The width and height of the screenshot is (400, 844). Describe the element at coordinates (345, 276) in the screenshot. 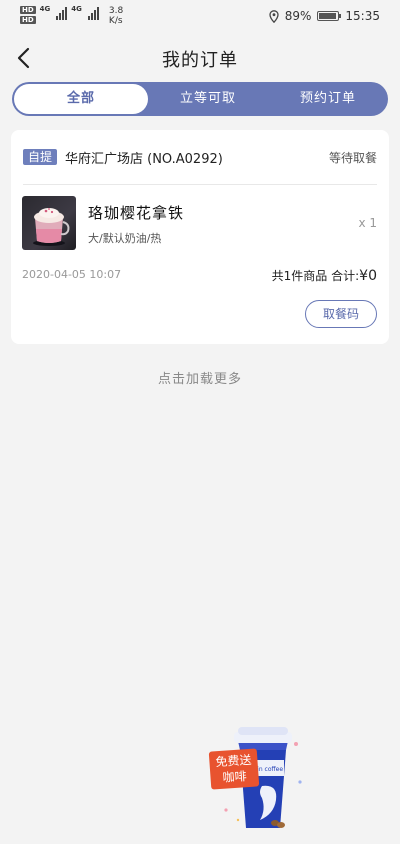

I see `total-label: 合计:` at that location.